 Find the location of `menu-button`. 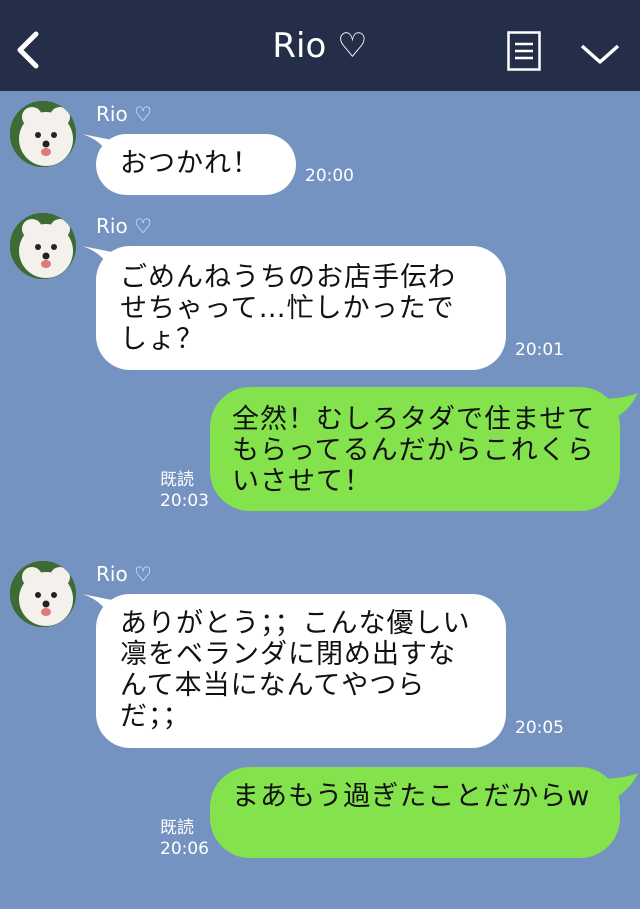

menu-button is located at coordinates (524, 51).